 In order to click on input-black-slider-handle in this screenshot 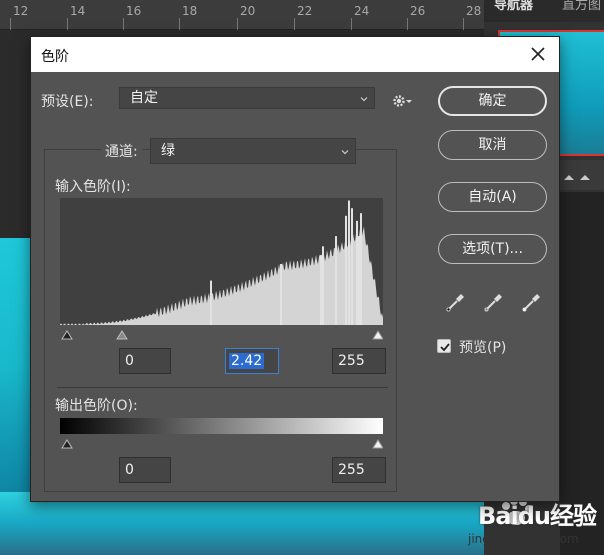, I will do `click(67, 335)`.